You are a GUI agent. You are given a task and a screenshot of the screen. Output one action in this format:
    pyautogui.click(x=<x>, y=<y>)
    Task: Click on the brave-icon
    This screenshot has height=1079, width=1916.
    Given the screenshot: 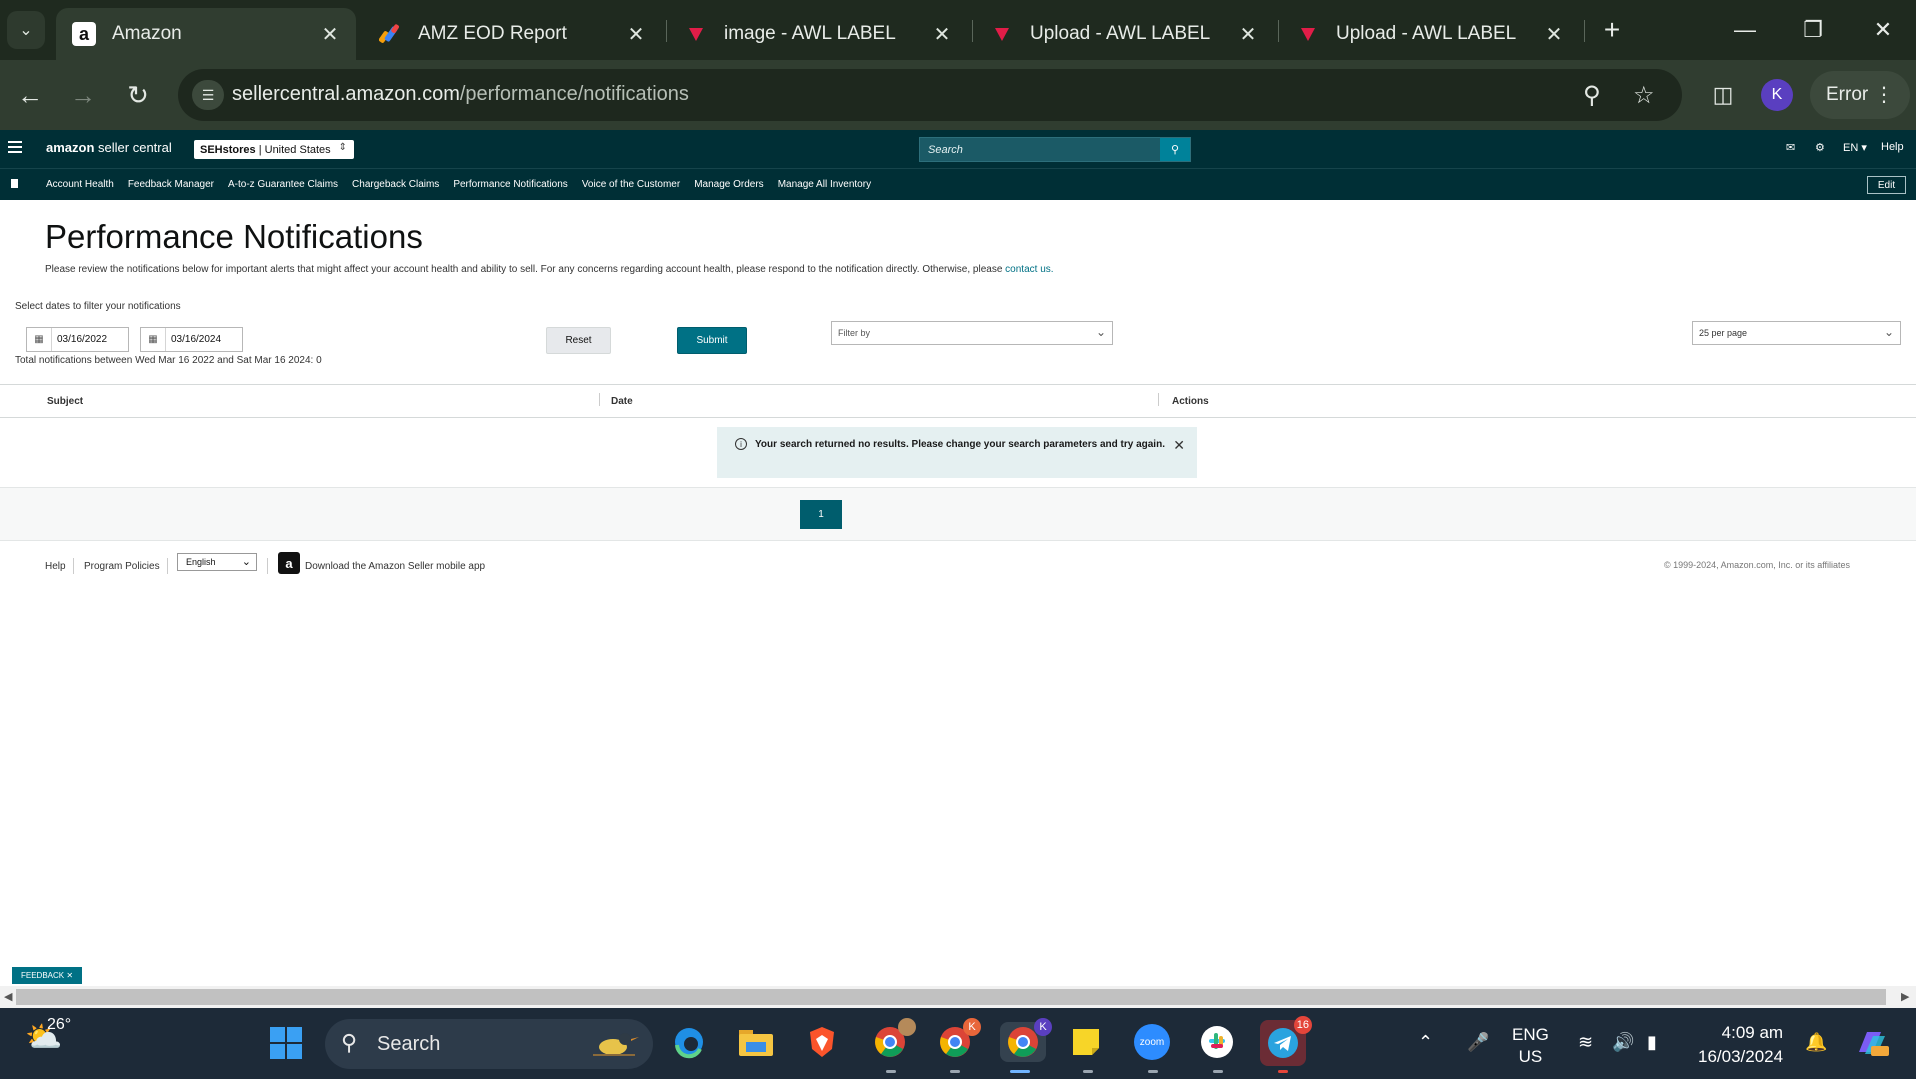 What is the action you would take?
    pyautogui.click(x=822, y=1042)
    